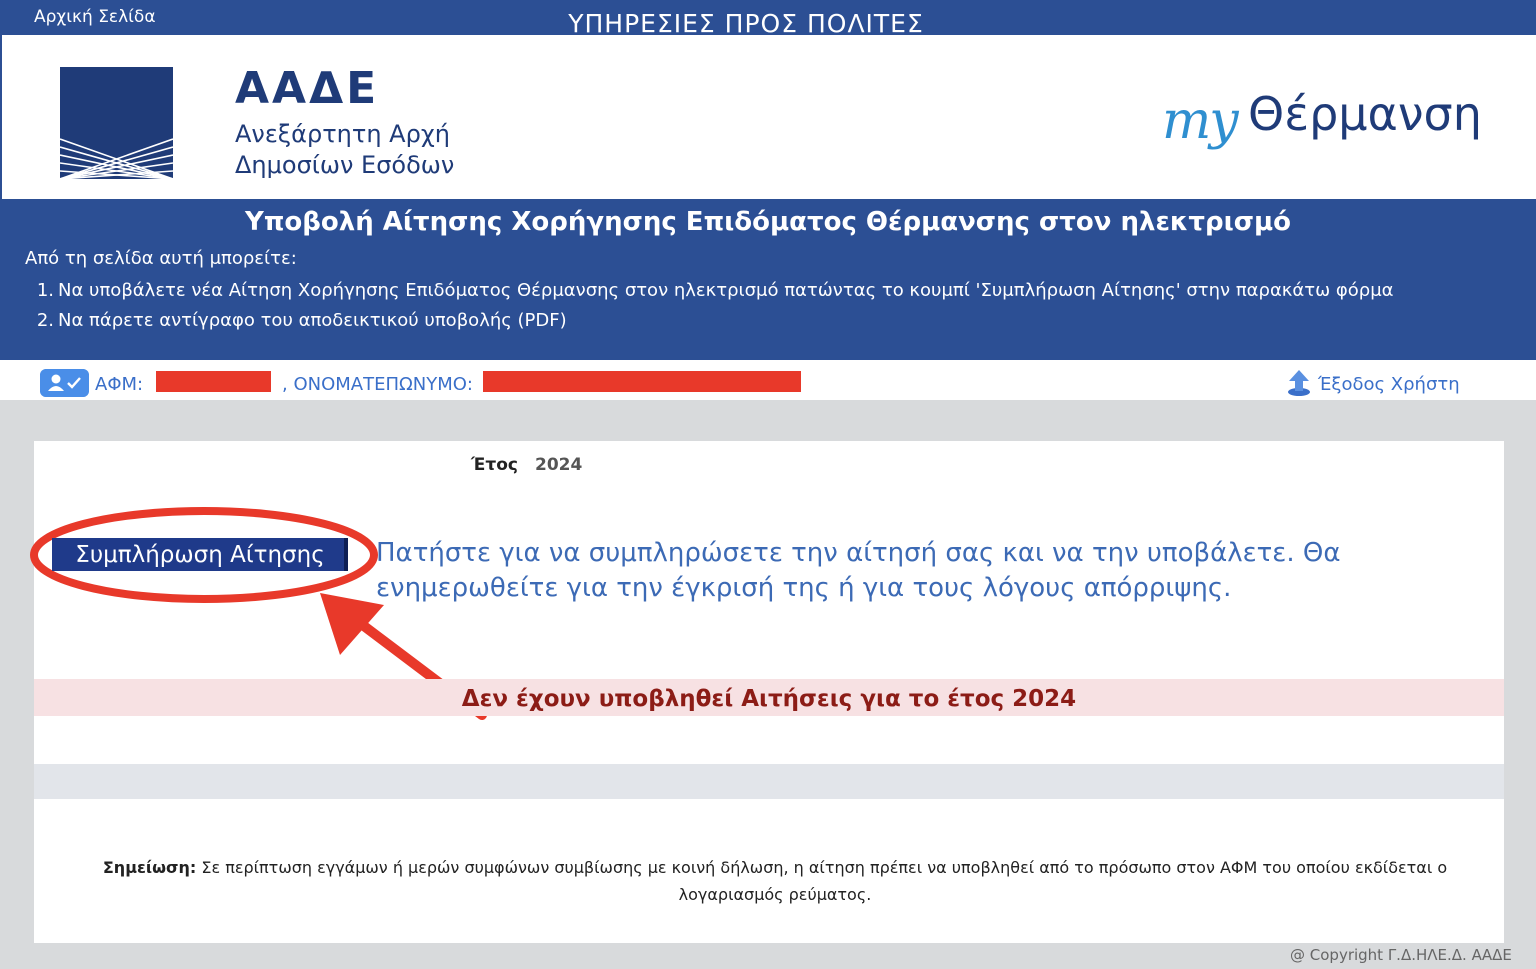 Image resolution: width=1536 pixels, height=969 pixels. Describe the element at coordinates (642, 381) in the screenshot. I see `fullname-redaction` at that location.